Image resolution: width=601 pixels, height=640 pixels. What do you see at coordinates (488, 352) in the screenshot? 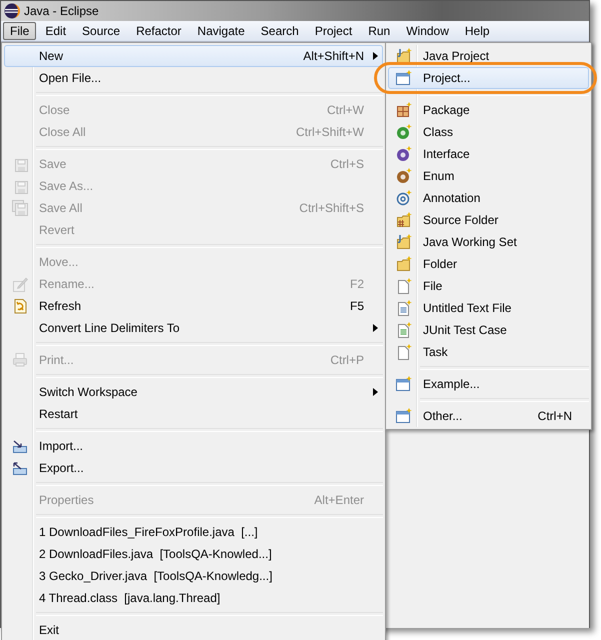
I see `menu-item: Task` at bounding box center [488, 352].